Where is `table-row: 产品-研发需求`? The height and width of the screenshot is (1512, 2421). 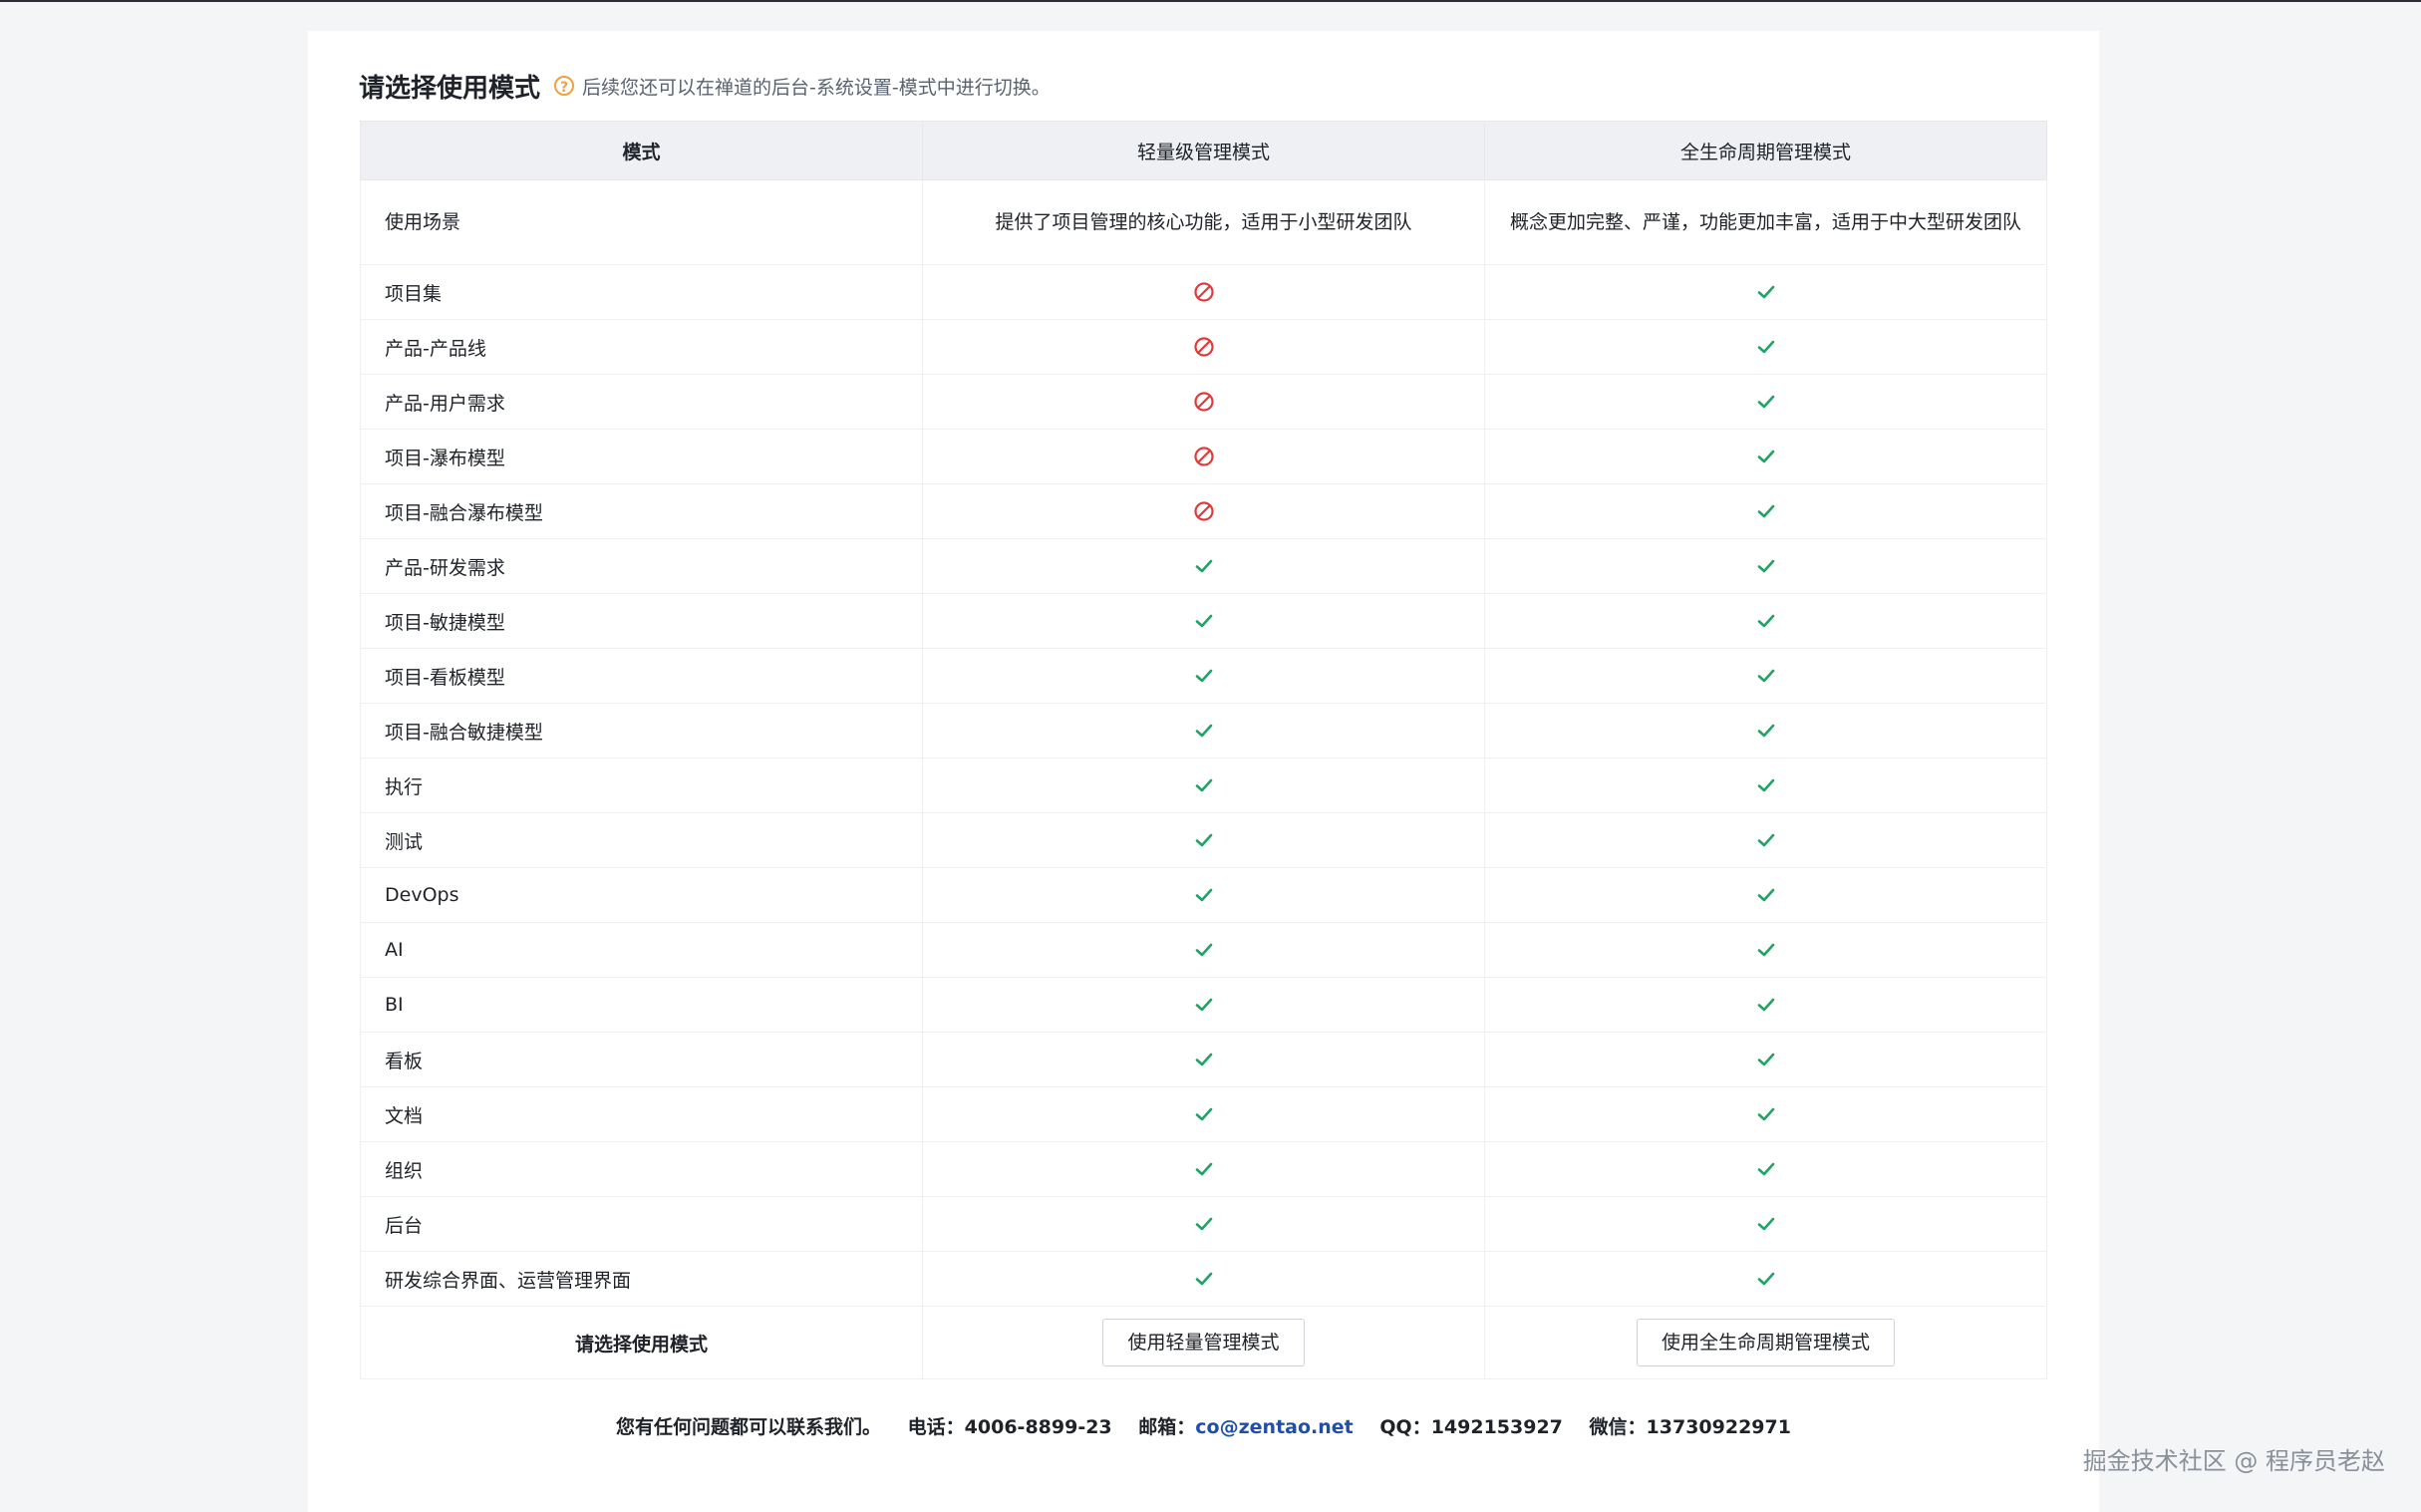 table-row: 产品-研发需求 is located at coordinates (1203, 566).